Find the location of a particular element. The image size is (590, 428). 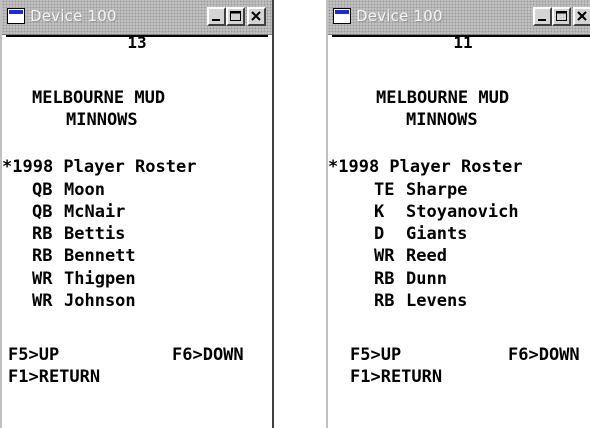

player-name: Bettis is located at coordinates (95, 234).